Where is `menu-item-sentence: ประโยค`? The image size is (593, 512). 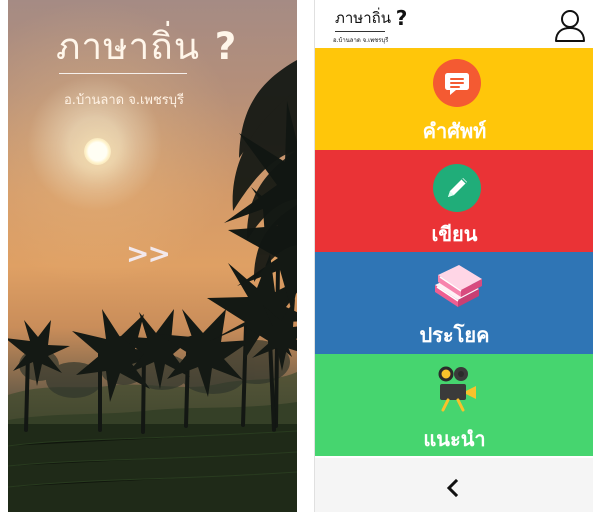 menu-item-sentence: ประโยค is located at coordinates (454, 303).